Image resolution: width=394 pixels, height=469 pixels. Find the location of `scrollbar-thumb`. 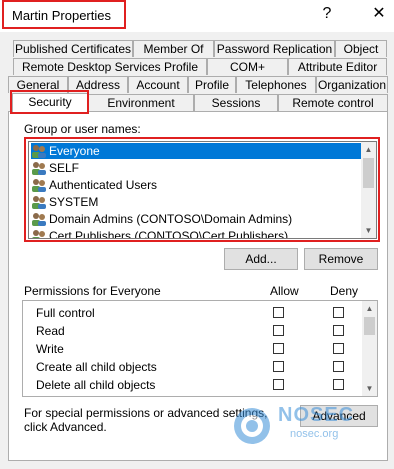

scrollbar-thumb is located at coordinates (369, 326).